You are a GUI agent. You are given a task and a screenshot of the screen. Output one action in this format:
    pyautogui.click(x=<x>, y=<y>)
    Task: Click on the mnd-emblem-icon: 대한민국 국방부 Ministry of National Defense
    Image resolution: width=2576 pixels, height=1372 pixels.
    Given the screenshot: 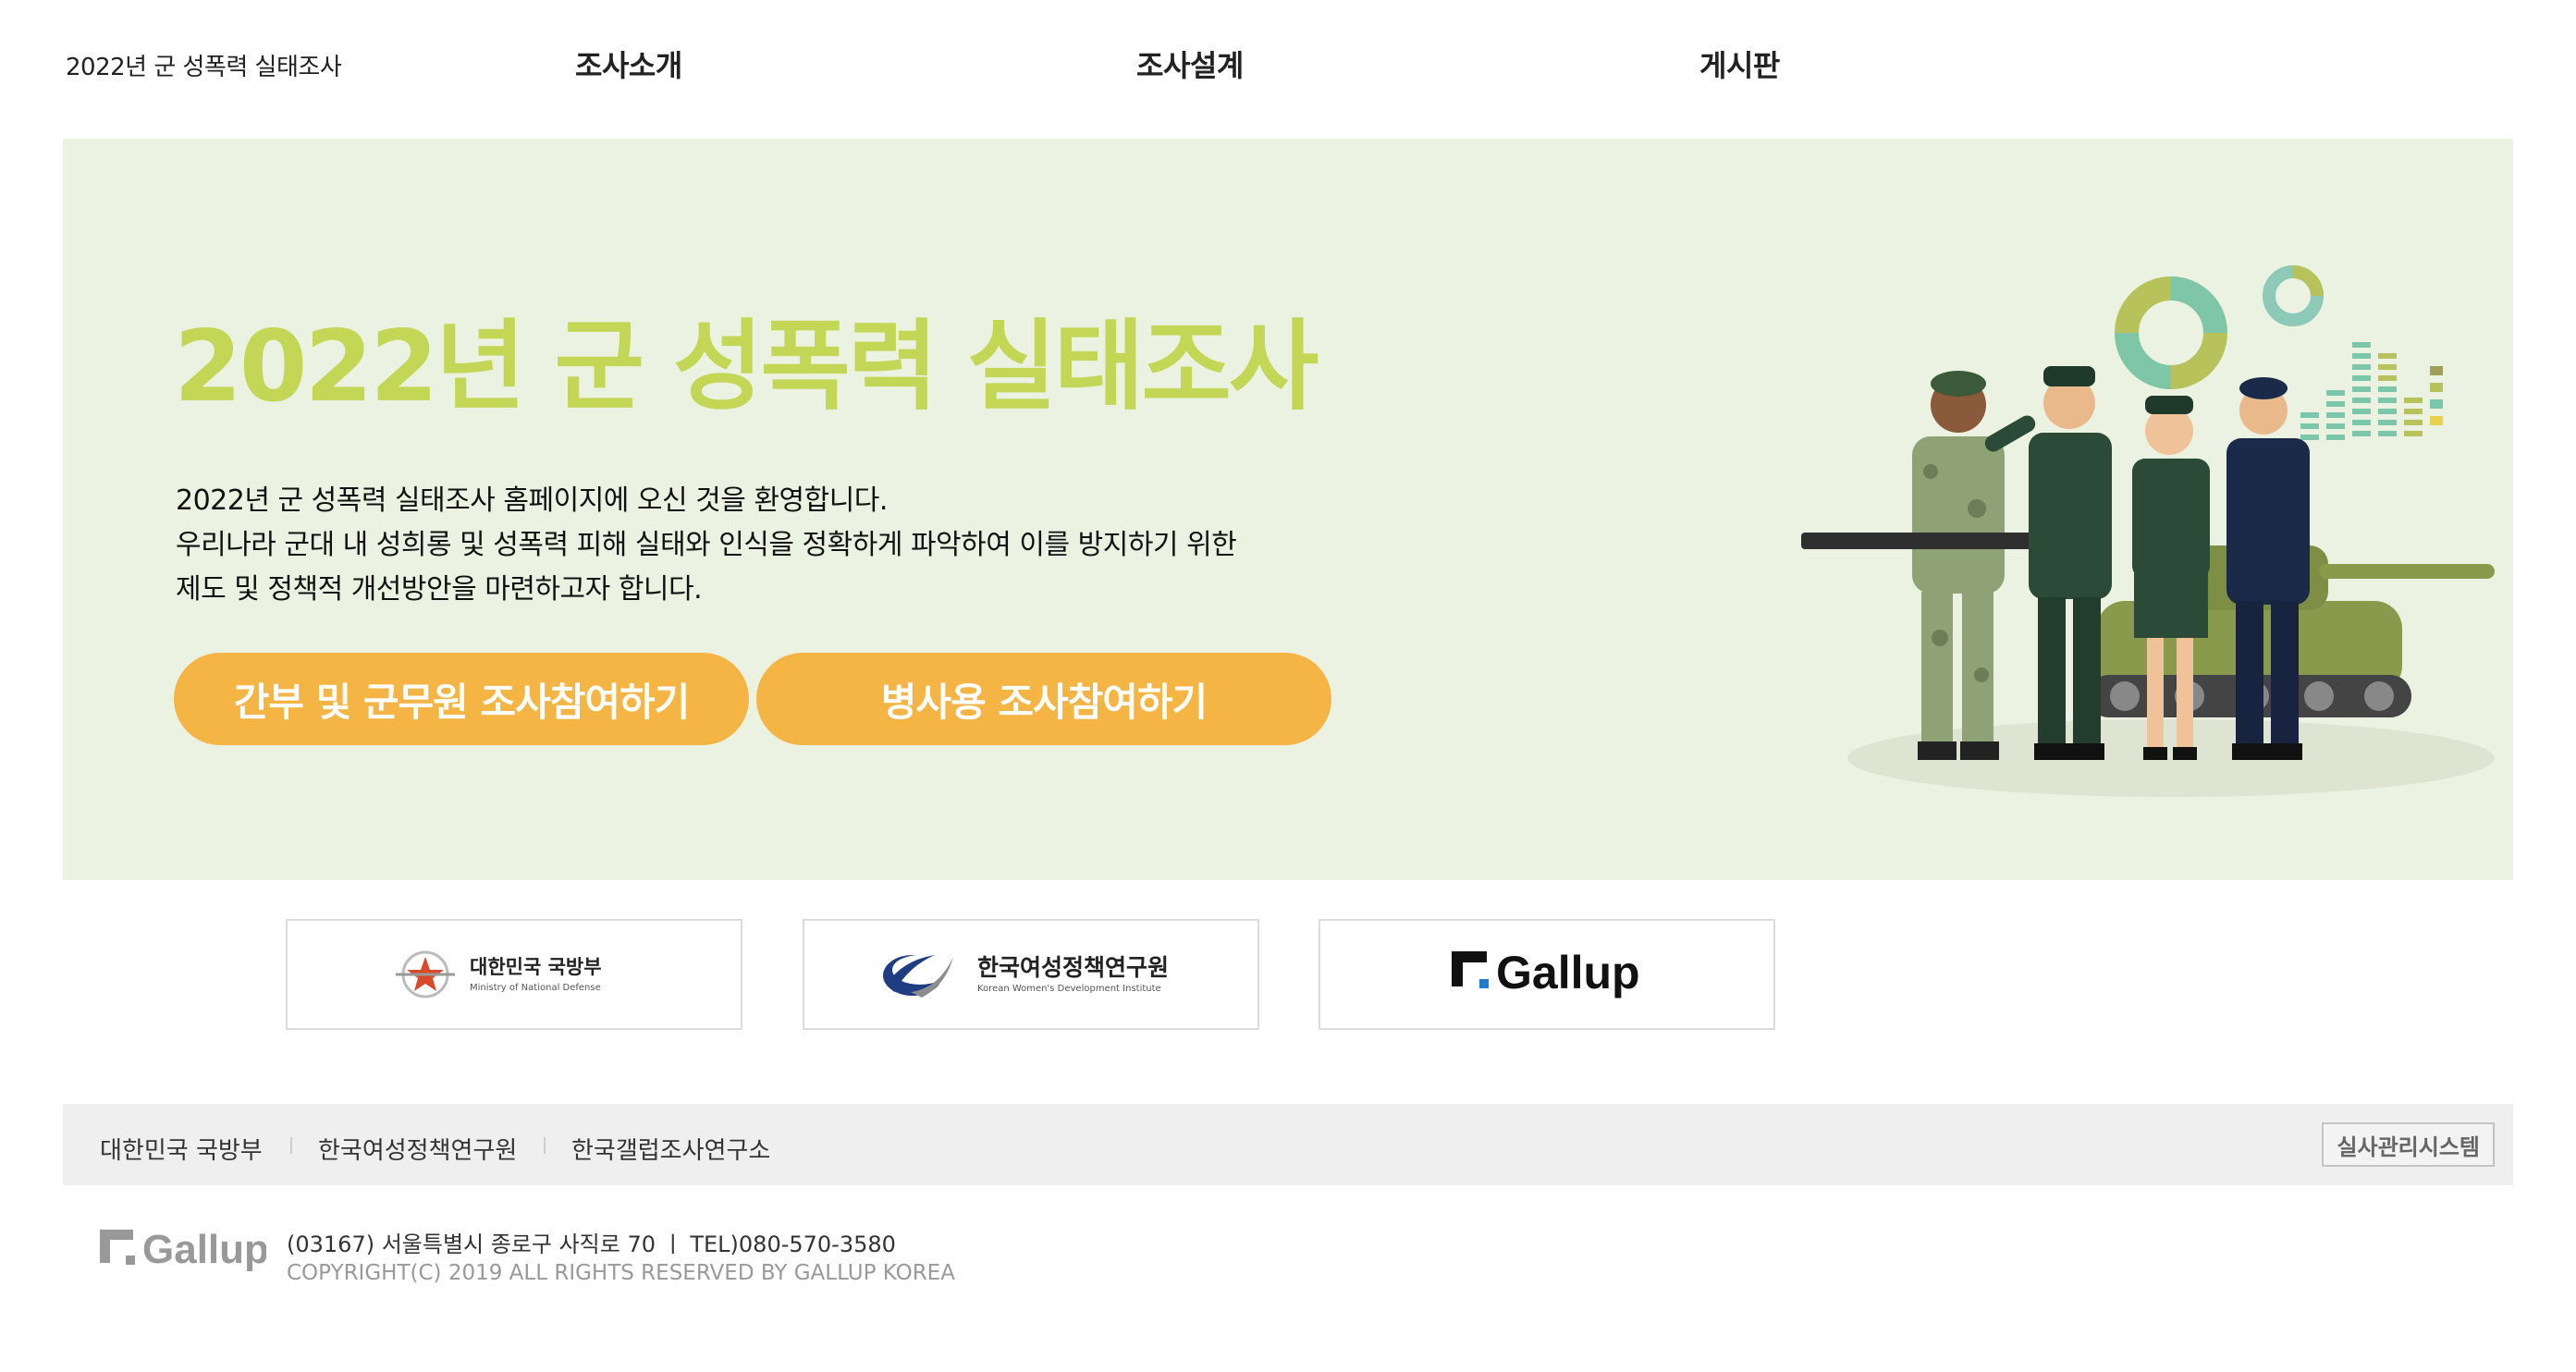 What is the action you would take?
    pyautogui.click(x=499, y=974)
    